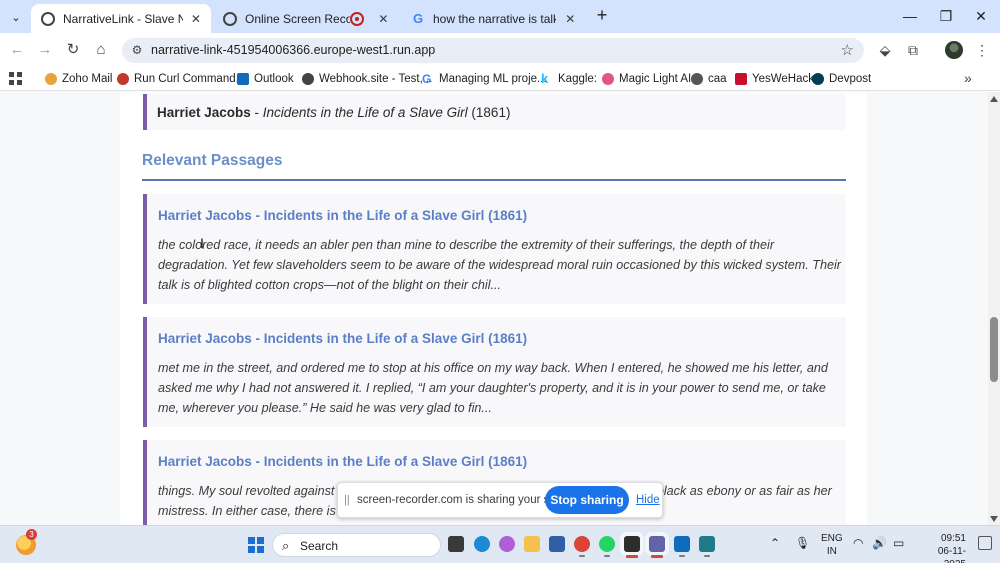  Describe the element at coordinates (994, 349) in the screenshot. I see `scrollbar-thumb` at that location.